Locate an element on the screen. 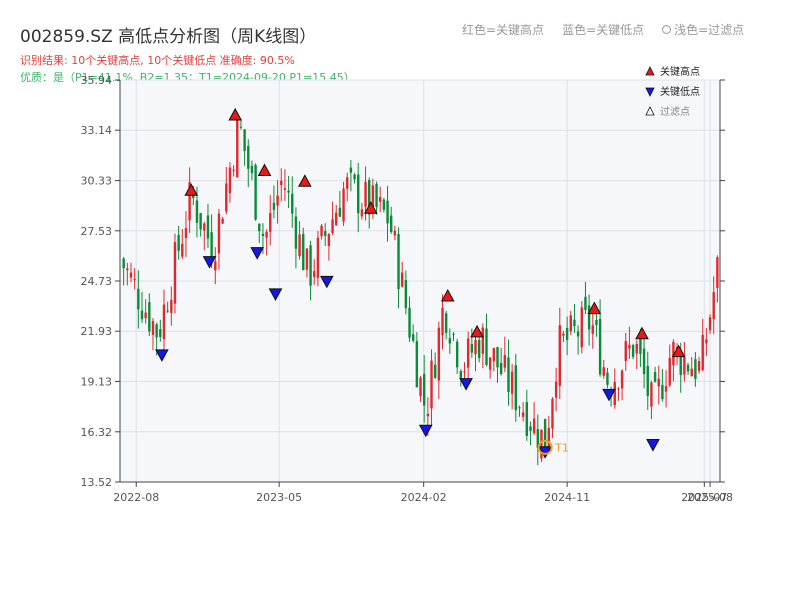  x-tick-label: 2025-08 is located at coordinates (710, 497).